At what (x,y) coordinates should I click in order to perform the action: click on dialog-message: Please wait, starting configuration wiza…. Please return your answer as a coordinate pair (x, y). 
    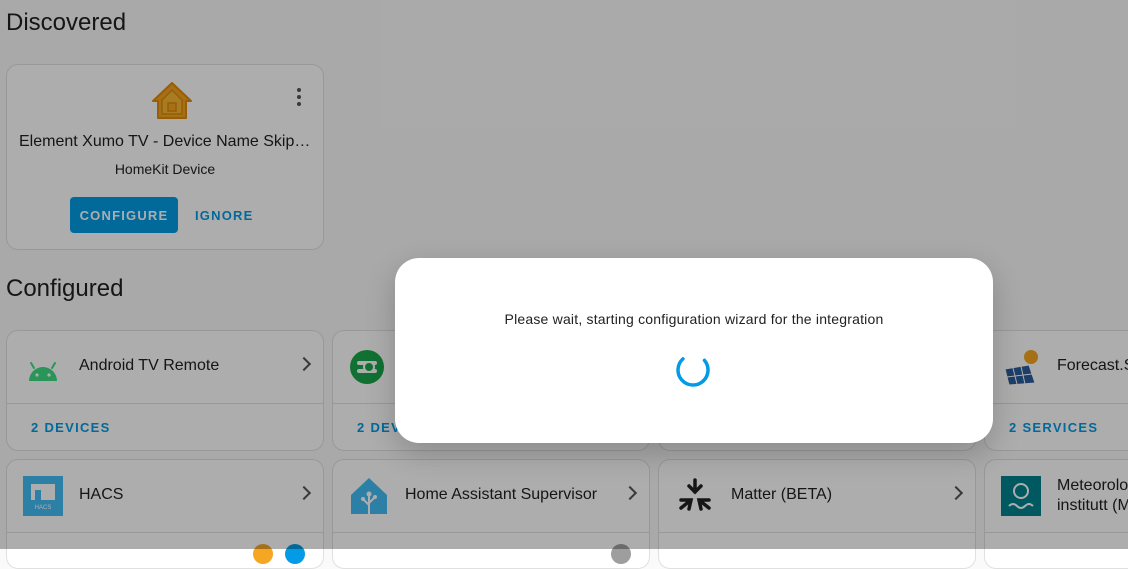
    Looking at the image, I should click on (694, 319).